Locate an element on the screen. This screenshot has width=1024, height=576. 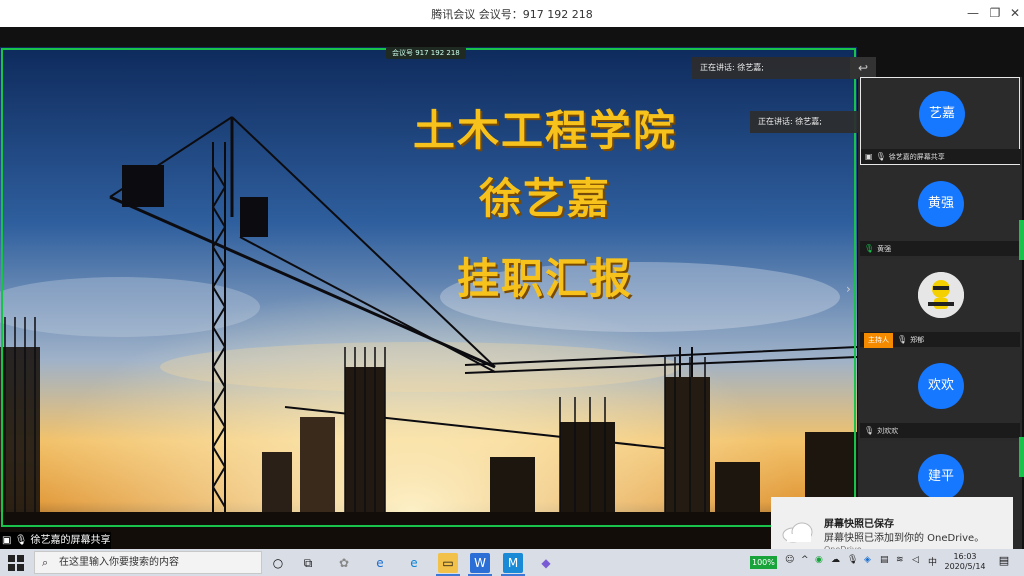
meeting-id-chip: 会议号 917 192 218 is located at coordinates (426, 53).